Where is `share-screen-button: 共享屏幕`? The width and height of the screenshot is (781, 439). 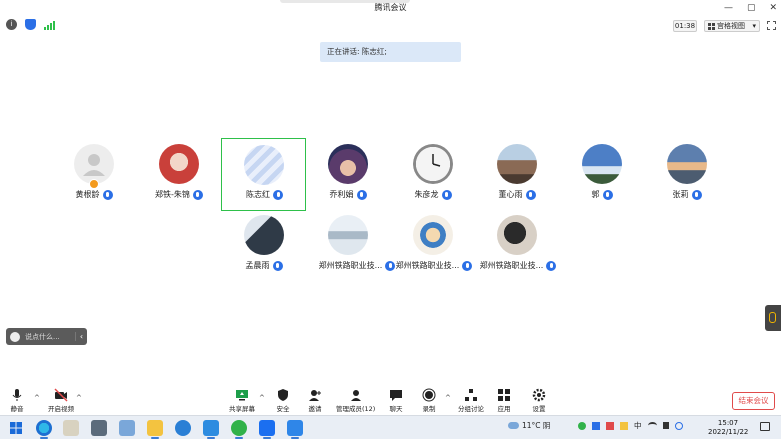 share-screen-button: 共享屏幕 is located at coordinates (242, 400).